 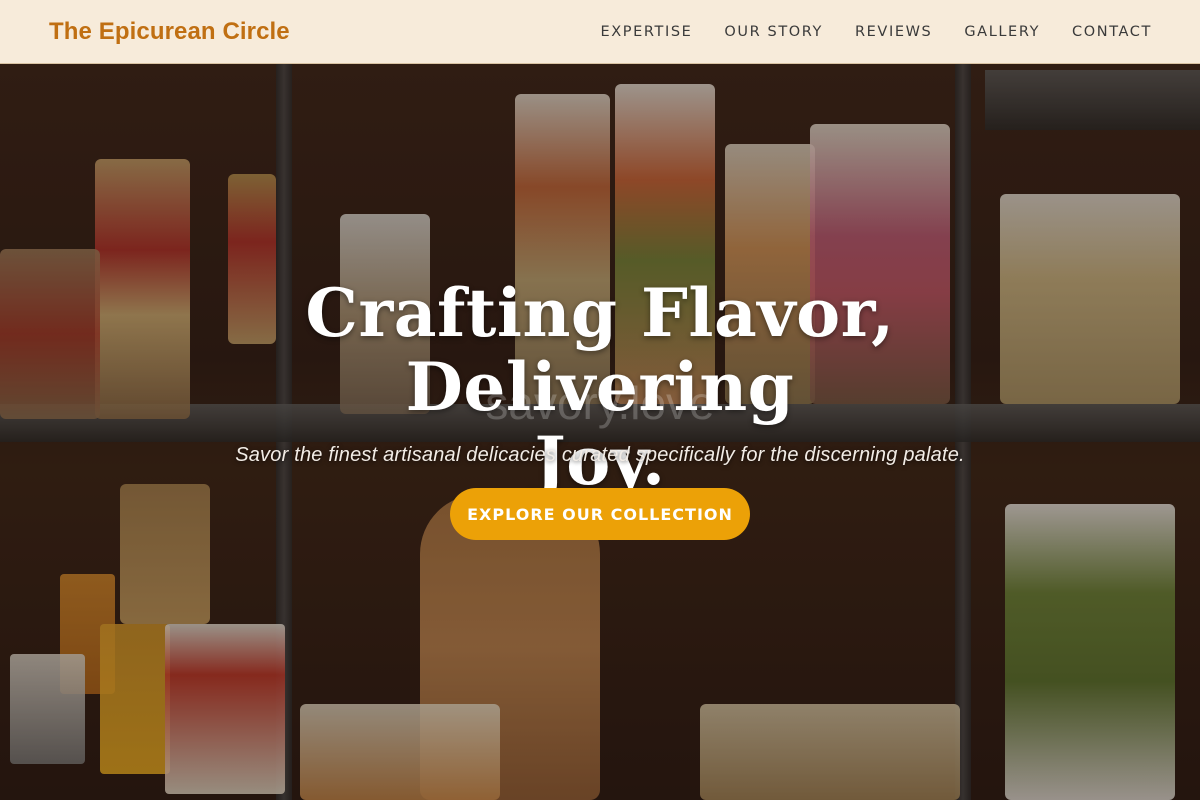 I want to click on nav-our-story: OUR STORY, so click(x=773, y=32).